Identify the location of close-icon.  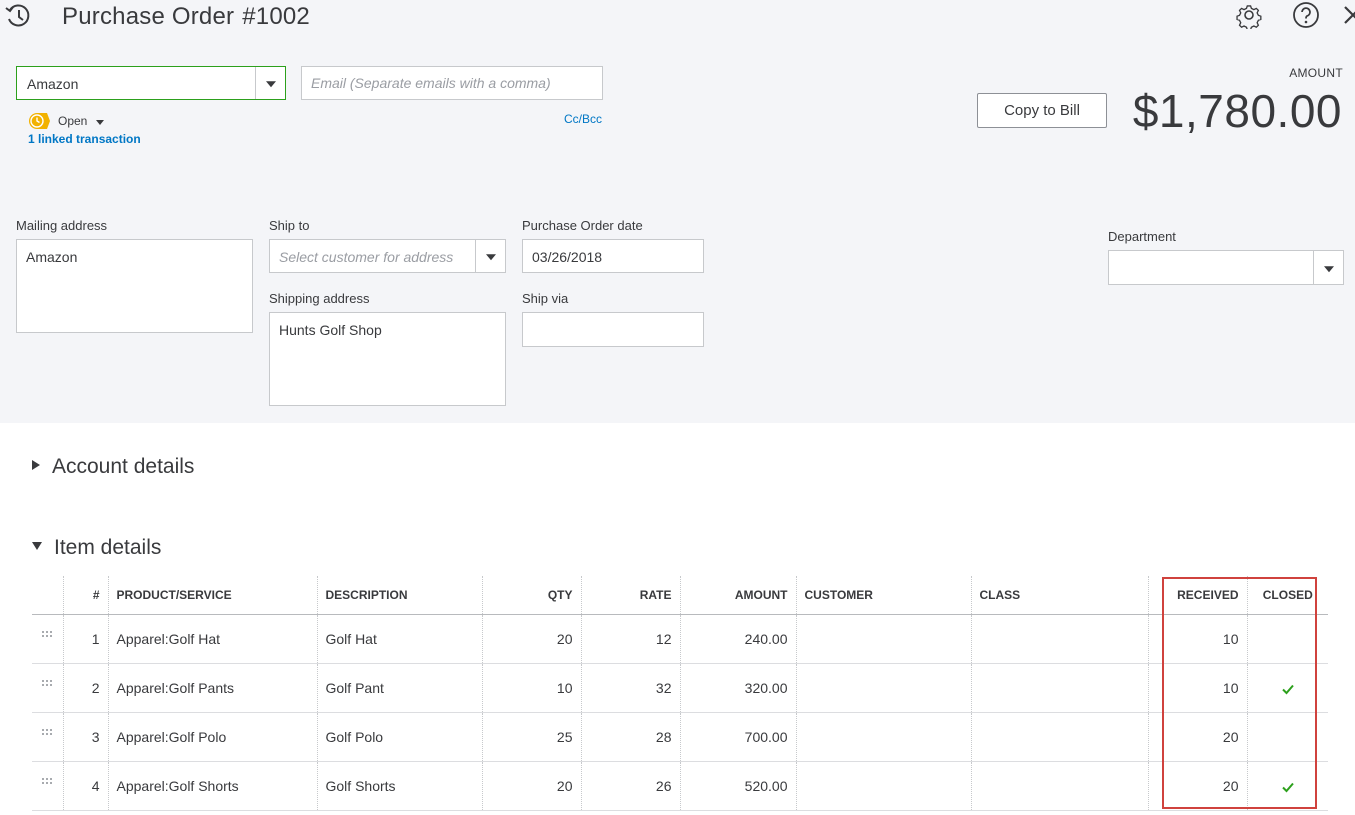
(1349, 15).